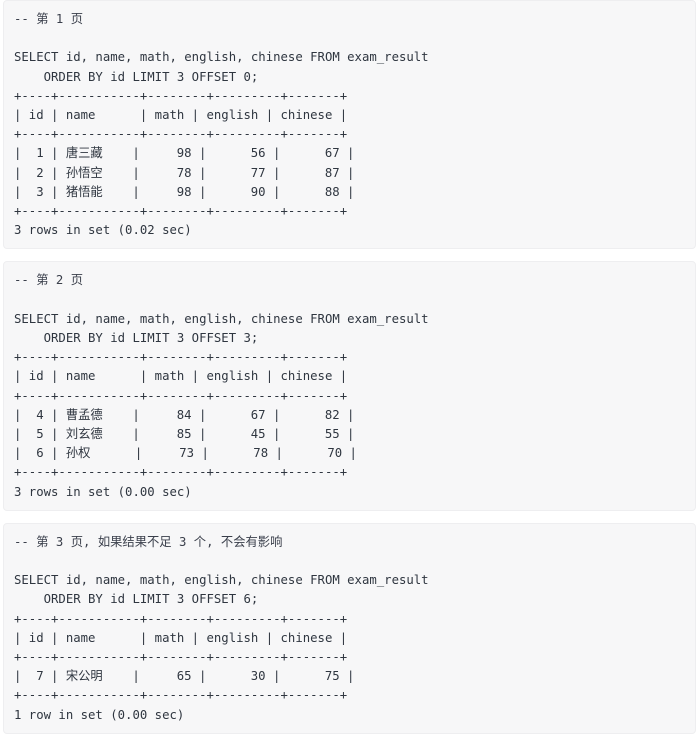 This screenshot has height=734, width=699. Describe the element at coordinates (184, 172) in the screenshot. I see `table-row: | 2 | 孙悟空 | 78 | 77 | 87 |` at that location.